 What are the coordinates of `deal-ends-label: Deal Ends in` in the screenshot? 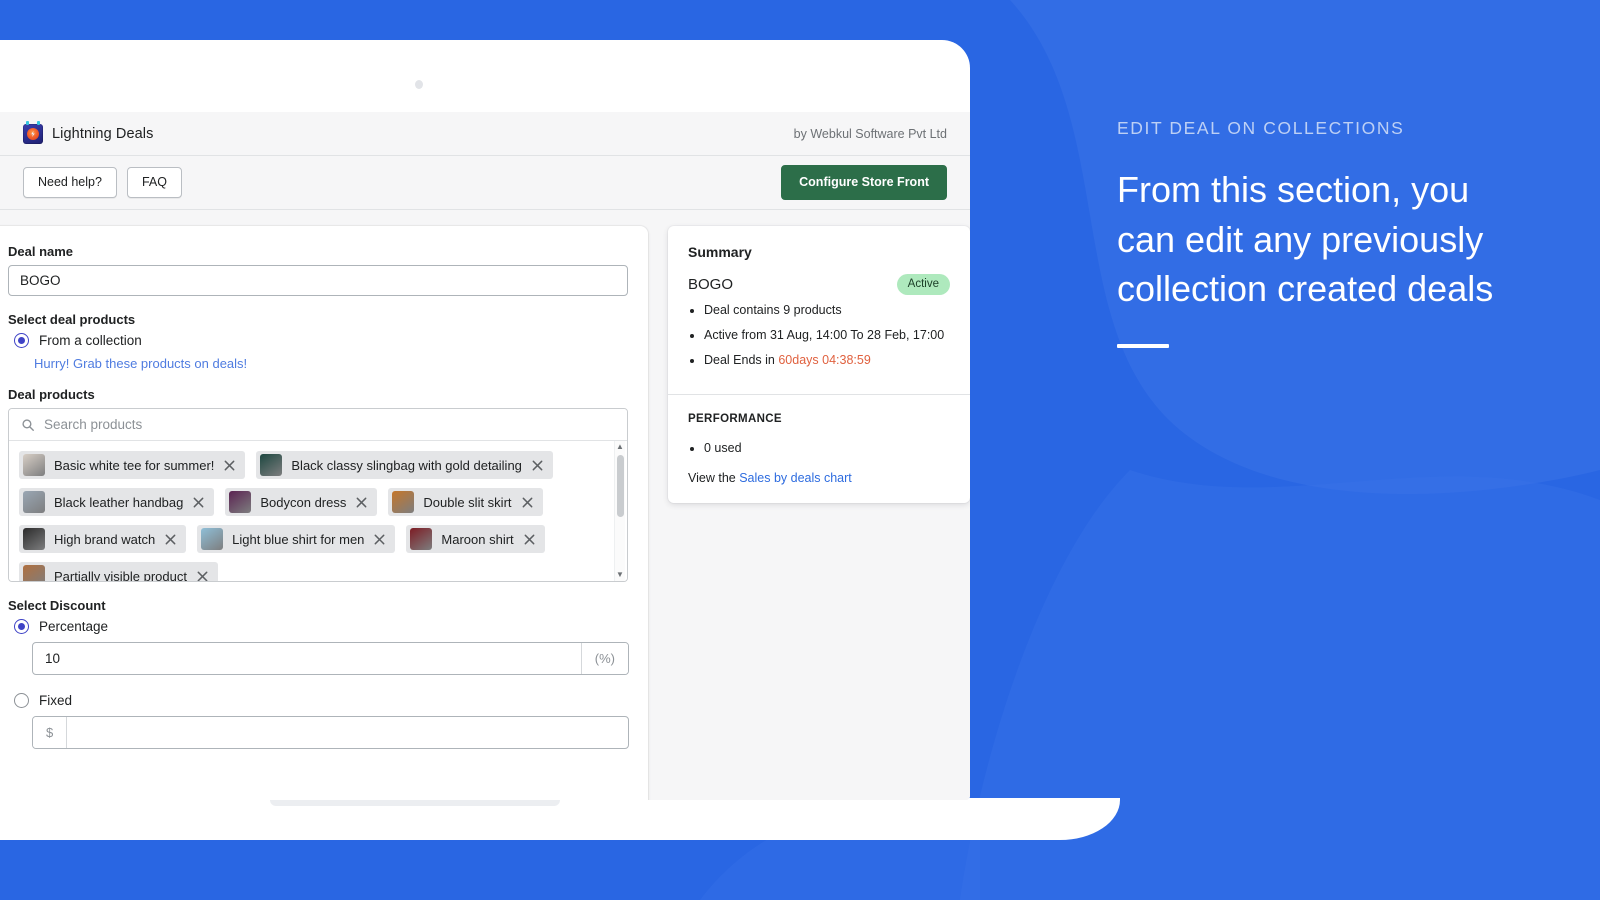 It's located at (741, 360).